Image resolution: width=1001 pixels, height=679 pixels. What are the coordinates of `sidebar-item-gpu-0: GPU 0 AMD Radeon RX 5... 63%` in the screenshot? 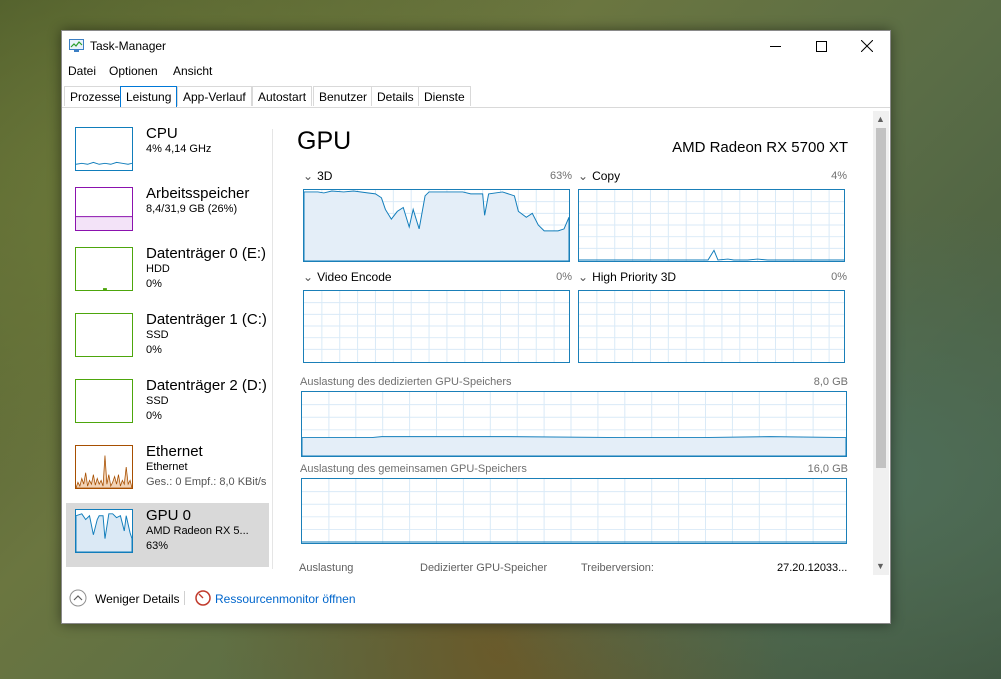 It's located at (167, 535).